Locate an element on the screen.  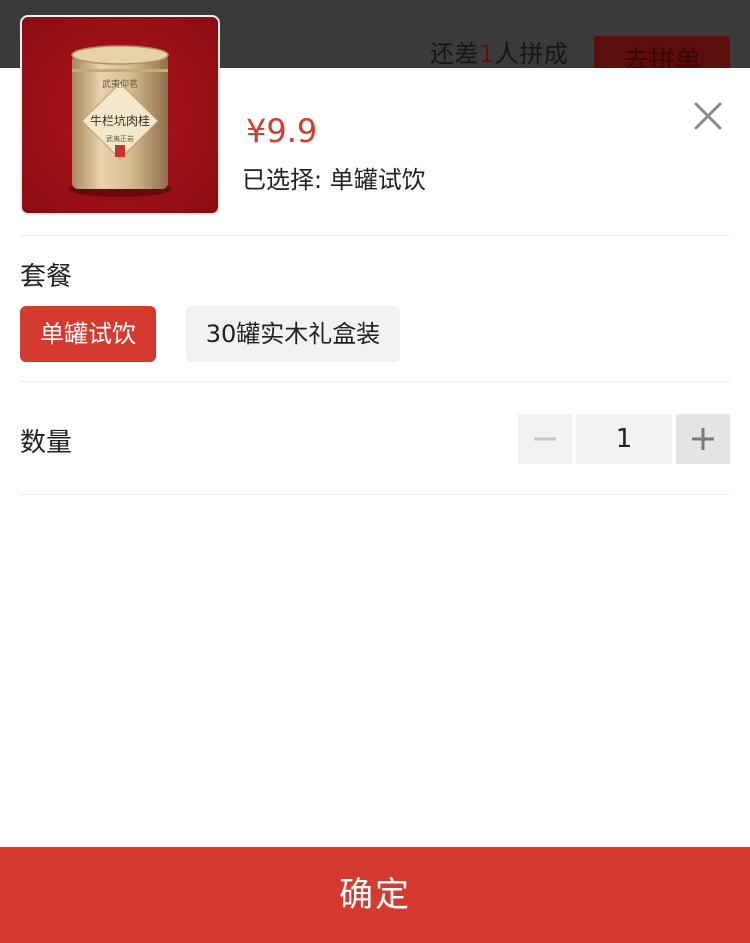
package-option-gift-box: 30罐实木礼盒装 is located at coordinates (293, 334).